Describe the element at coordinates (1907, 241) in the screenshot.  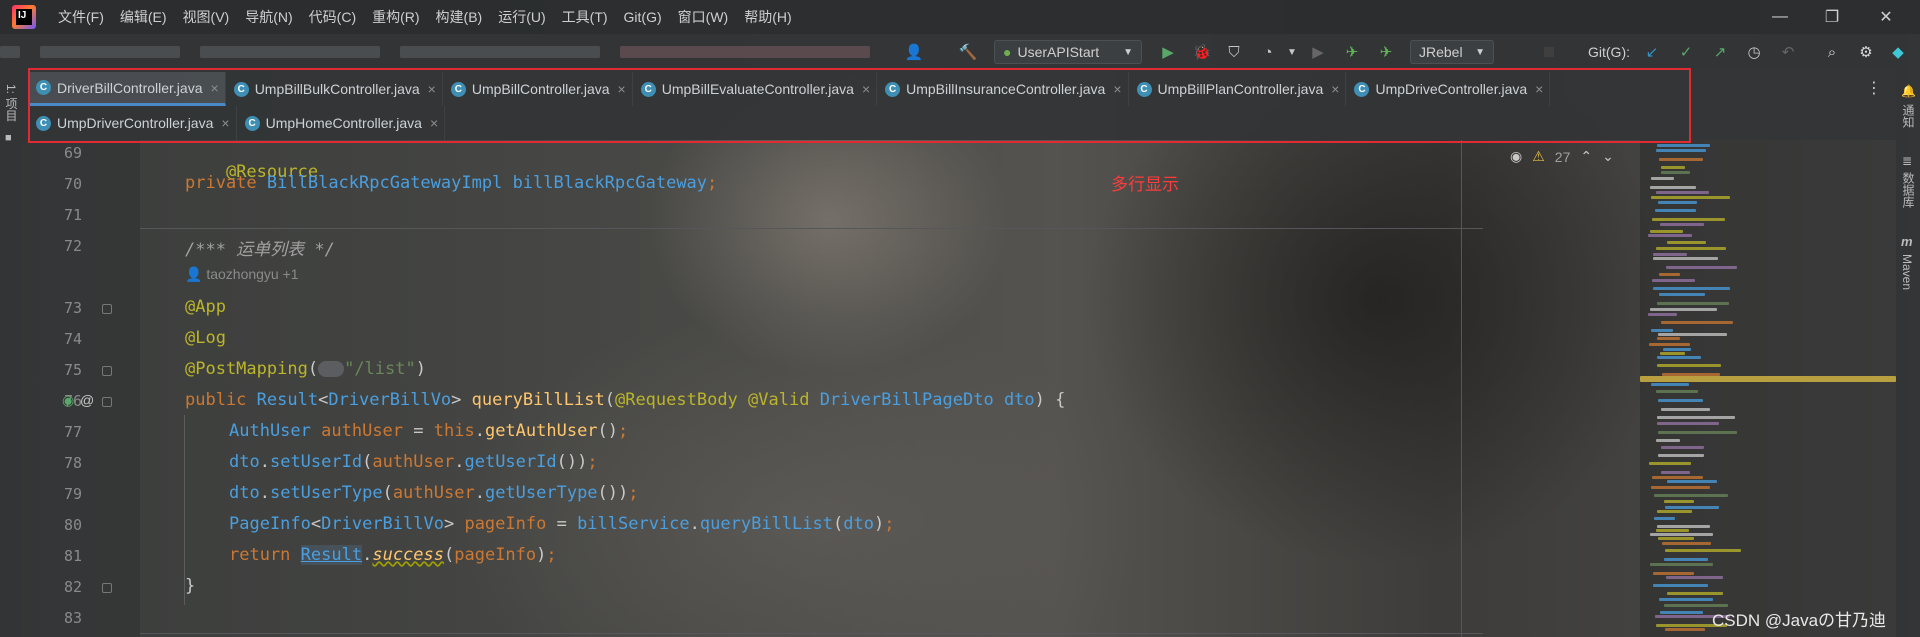
I see `maven-icon: m` at that location.